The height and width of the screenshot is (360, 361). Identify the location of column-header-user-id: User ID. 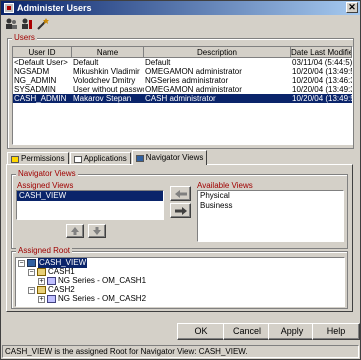
(42, 52).